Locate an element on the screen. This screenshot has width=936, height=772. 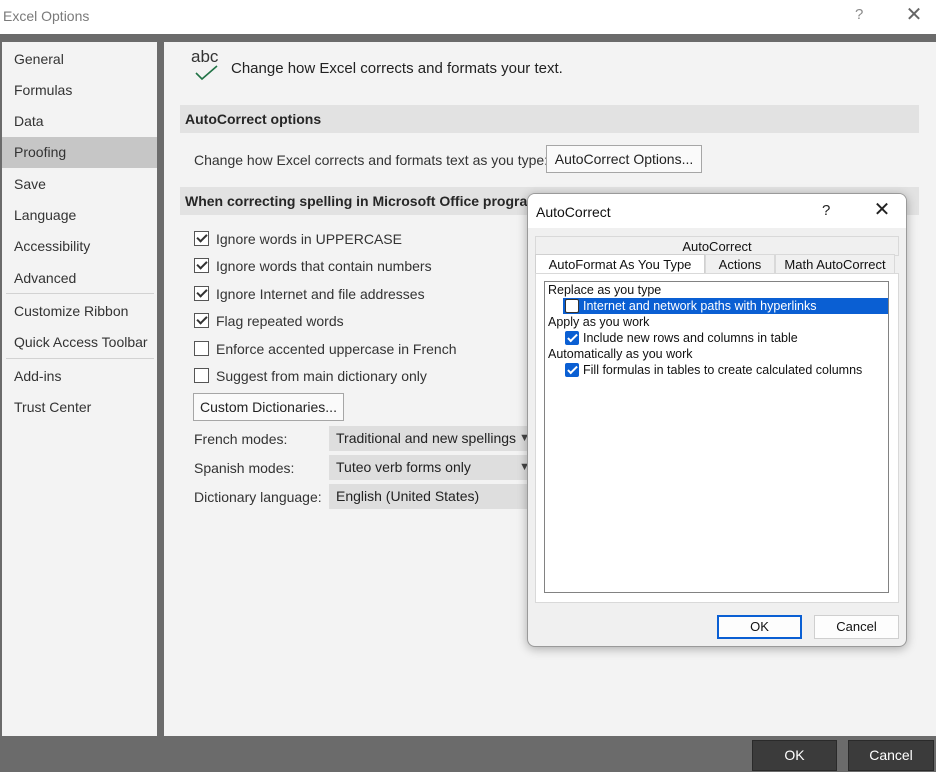
checkbox-label: Ignore words in UPPERCASE is located at coordinates (309, 239).